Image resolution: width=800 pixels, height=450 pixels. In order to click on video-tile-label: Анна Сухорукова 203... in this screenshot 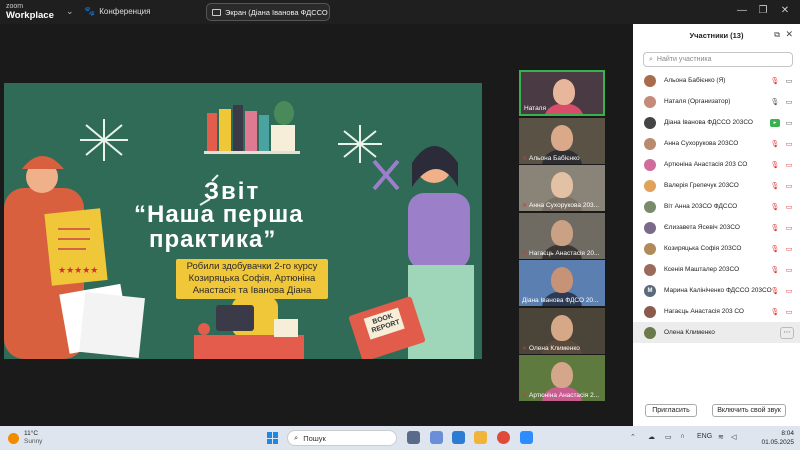, I will do `click(564, 205)`.